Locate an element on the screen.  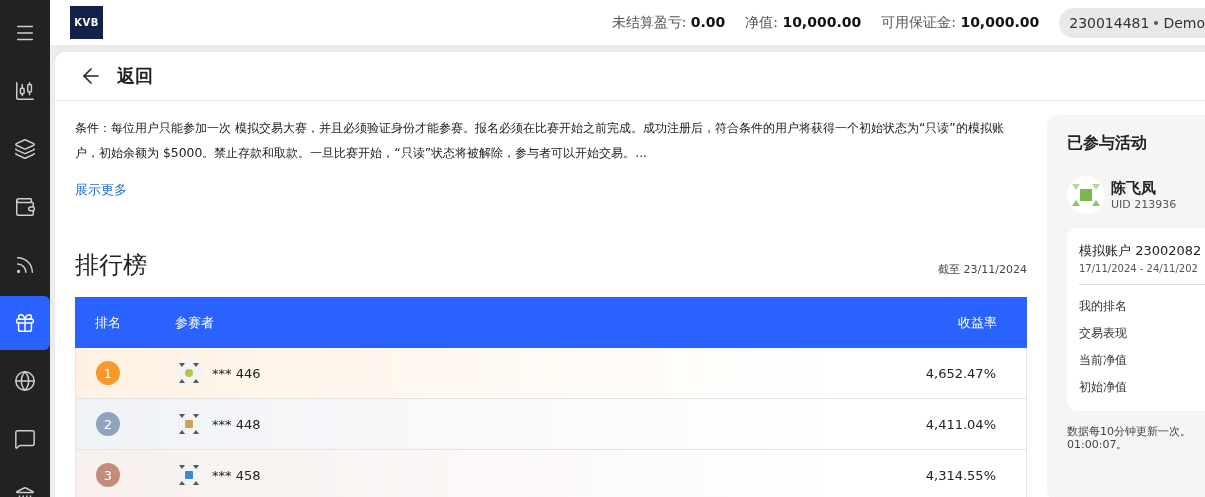
user-avatar-icon is located at coordinates (1086, 195).